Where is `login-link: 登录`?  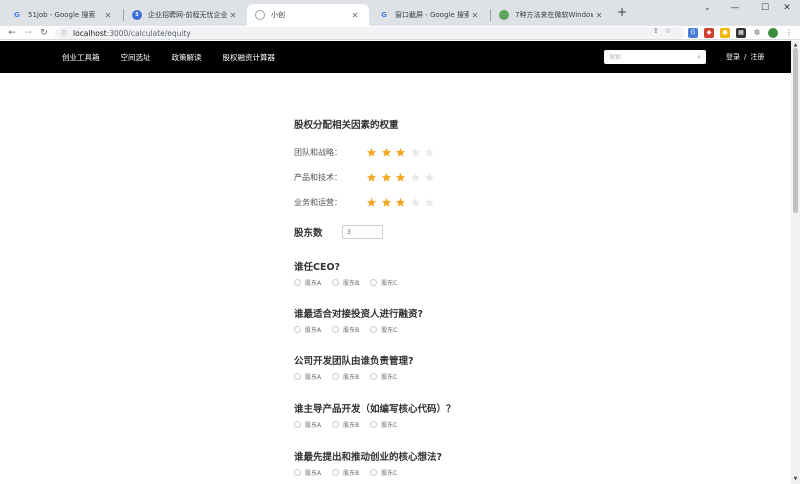
login-link: 登录 is located at coordinates (733, 57).